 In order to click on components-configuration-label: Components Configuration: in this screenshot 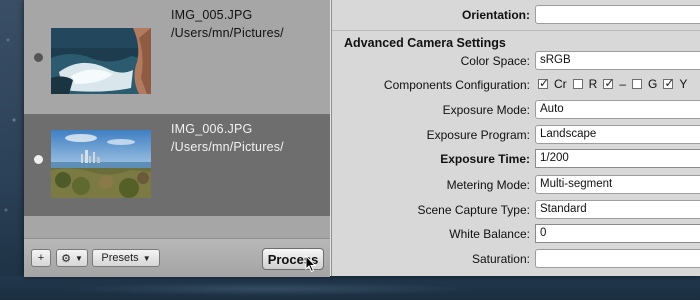, I will do `click(456, 85)`.